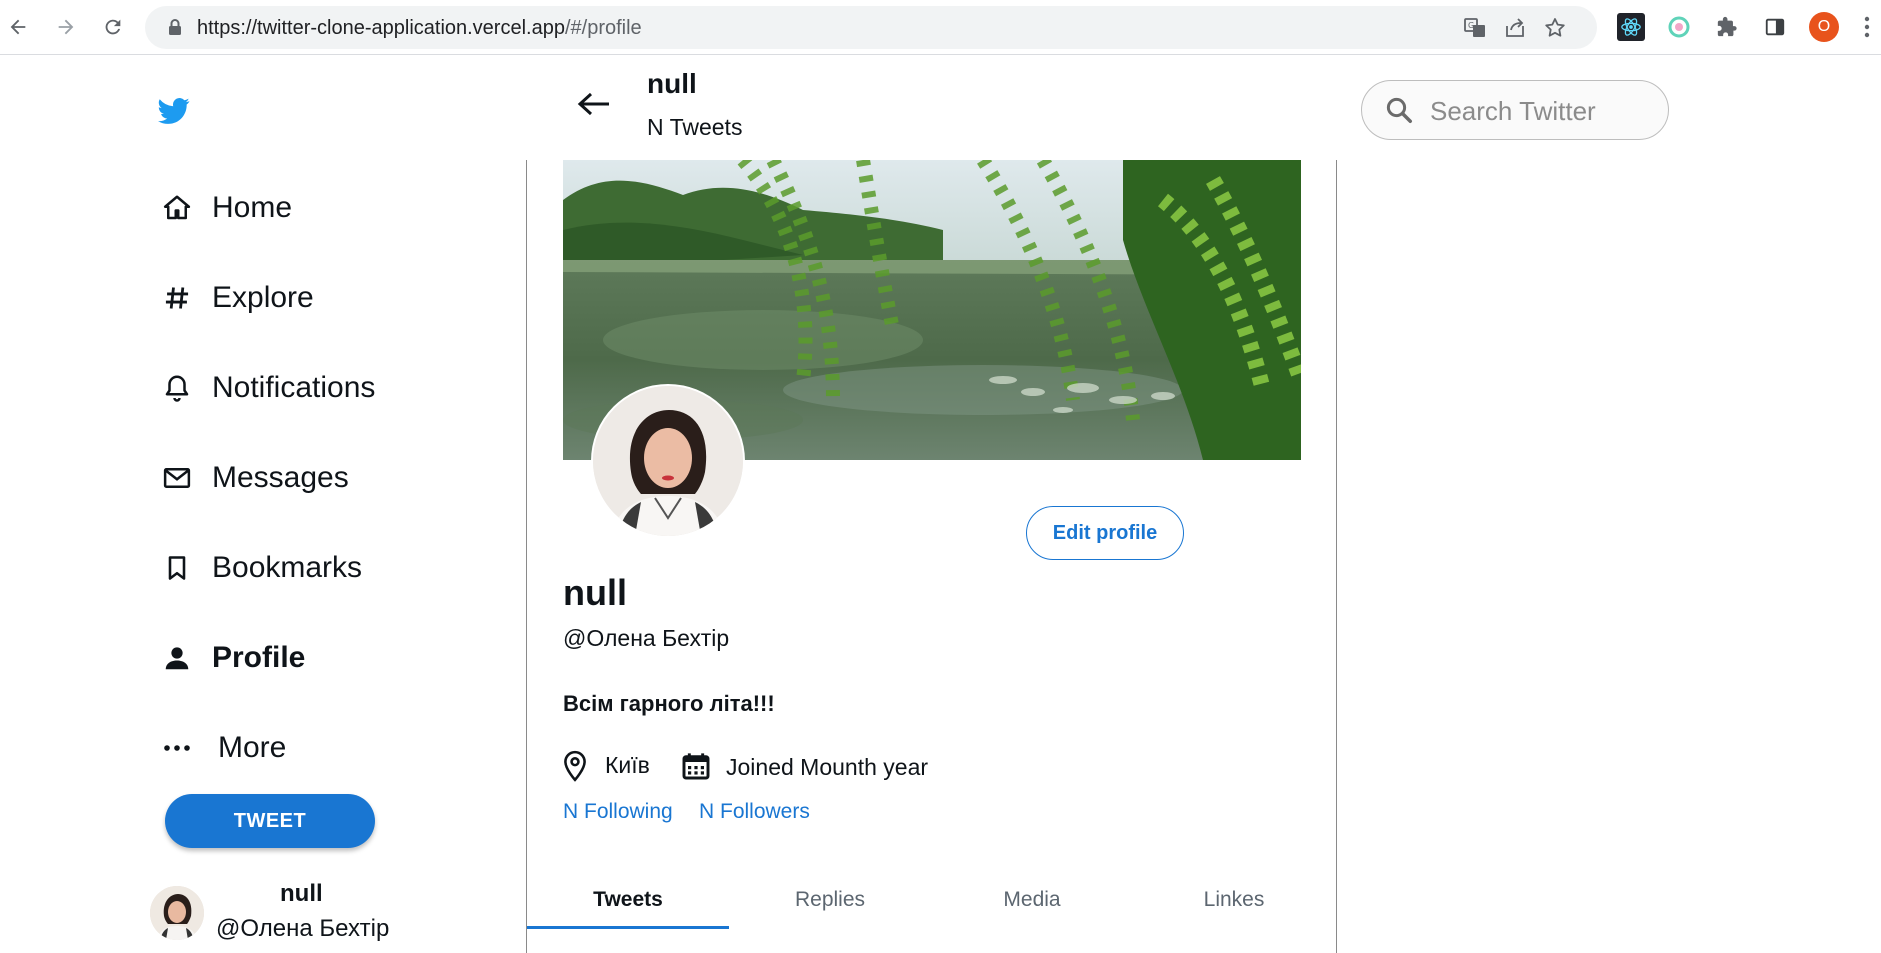  Describe the element at coordinates (1631, 27) in the screenshot. I see `react-devtools-icon` at that location.